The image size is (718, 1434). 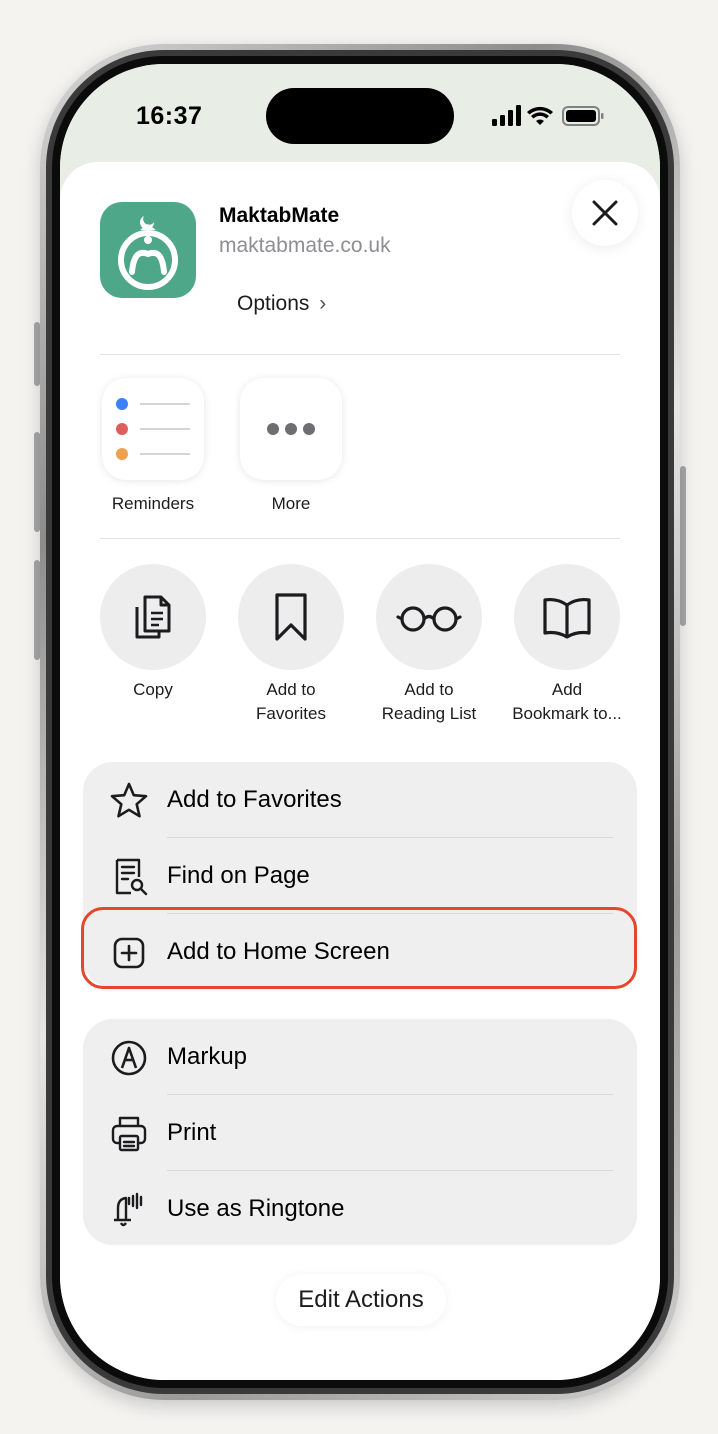 I want to click on maktabmate-logo-icon, so click(x=148, y=253).